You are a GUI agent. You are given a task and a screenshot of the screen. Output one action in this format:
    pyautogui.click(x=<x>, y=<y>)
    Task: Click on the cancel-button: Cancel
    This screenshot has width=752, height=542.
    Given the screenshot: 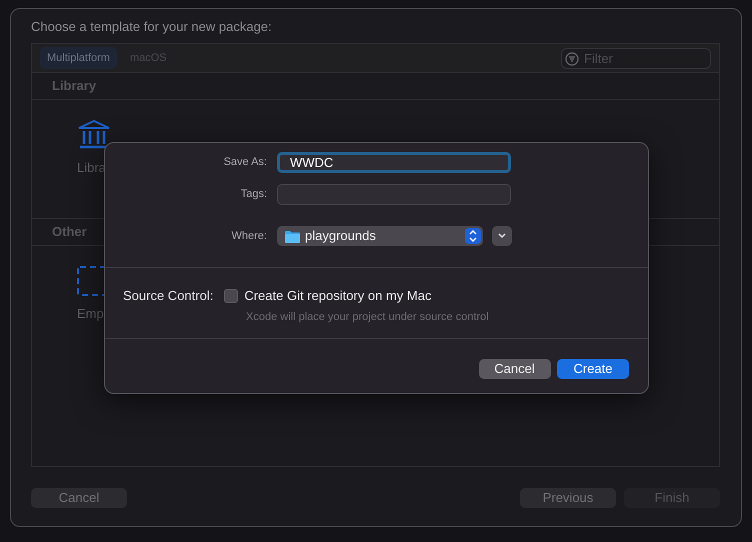 What is the action you would take?
    pyautogui.click(x=514, y=369)
    